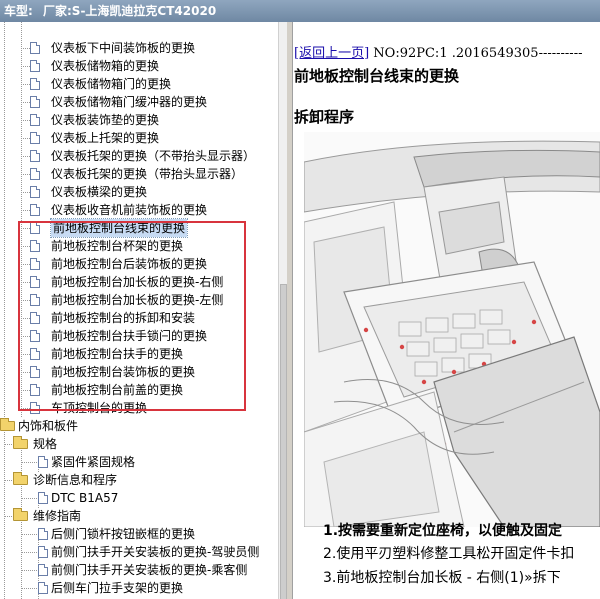 Image resolution: width=600 pixels, height=599 pixels. I want to click on tree-item: 车顶控制台的更换, so click(135, 408).